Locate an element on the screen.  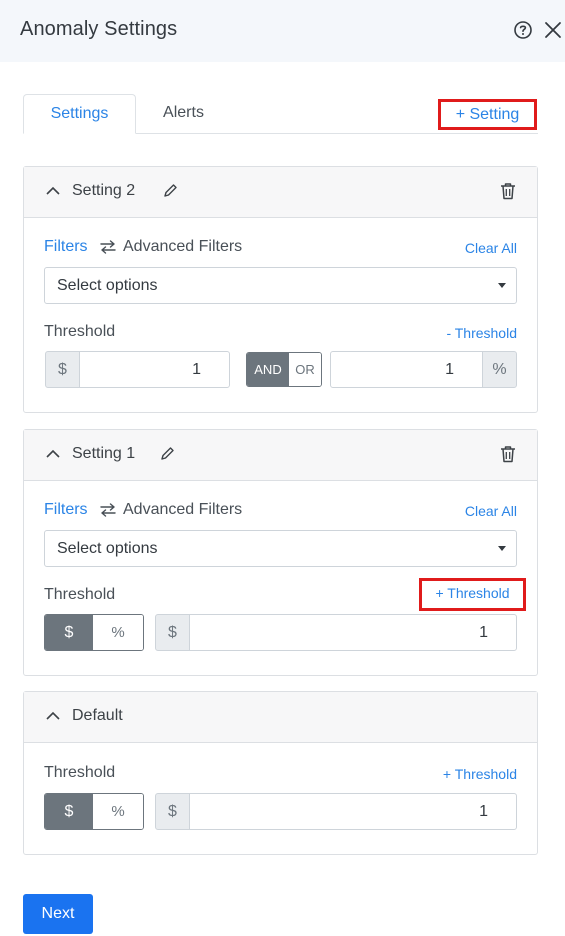
dialog-title: Anomaly Settings is located at coordinates (99, 29).